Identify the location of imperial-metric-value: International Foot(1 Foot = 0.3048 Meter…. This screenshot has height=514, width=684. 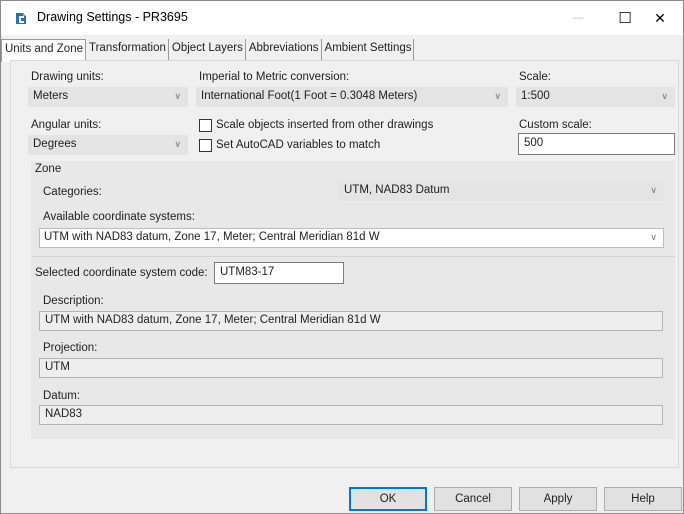
(309, 96).